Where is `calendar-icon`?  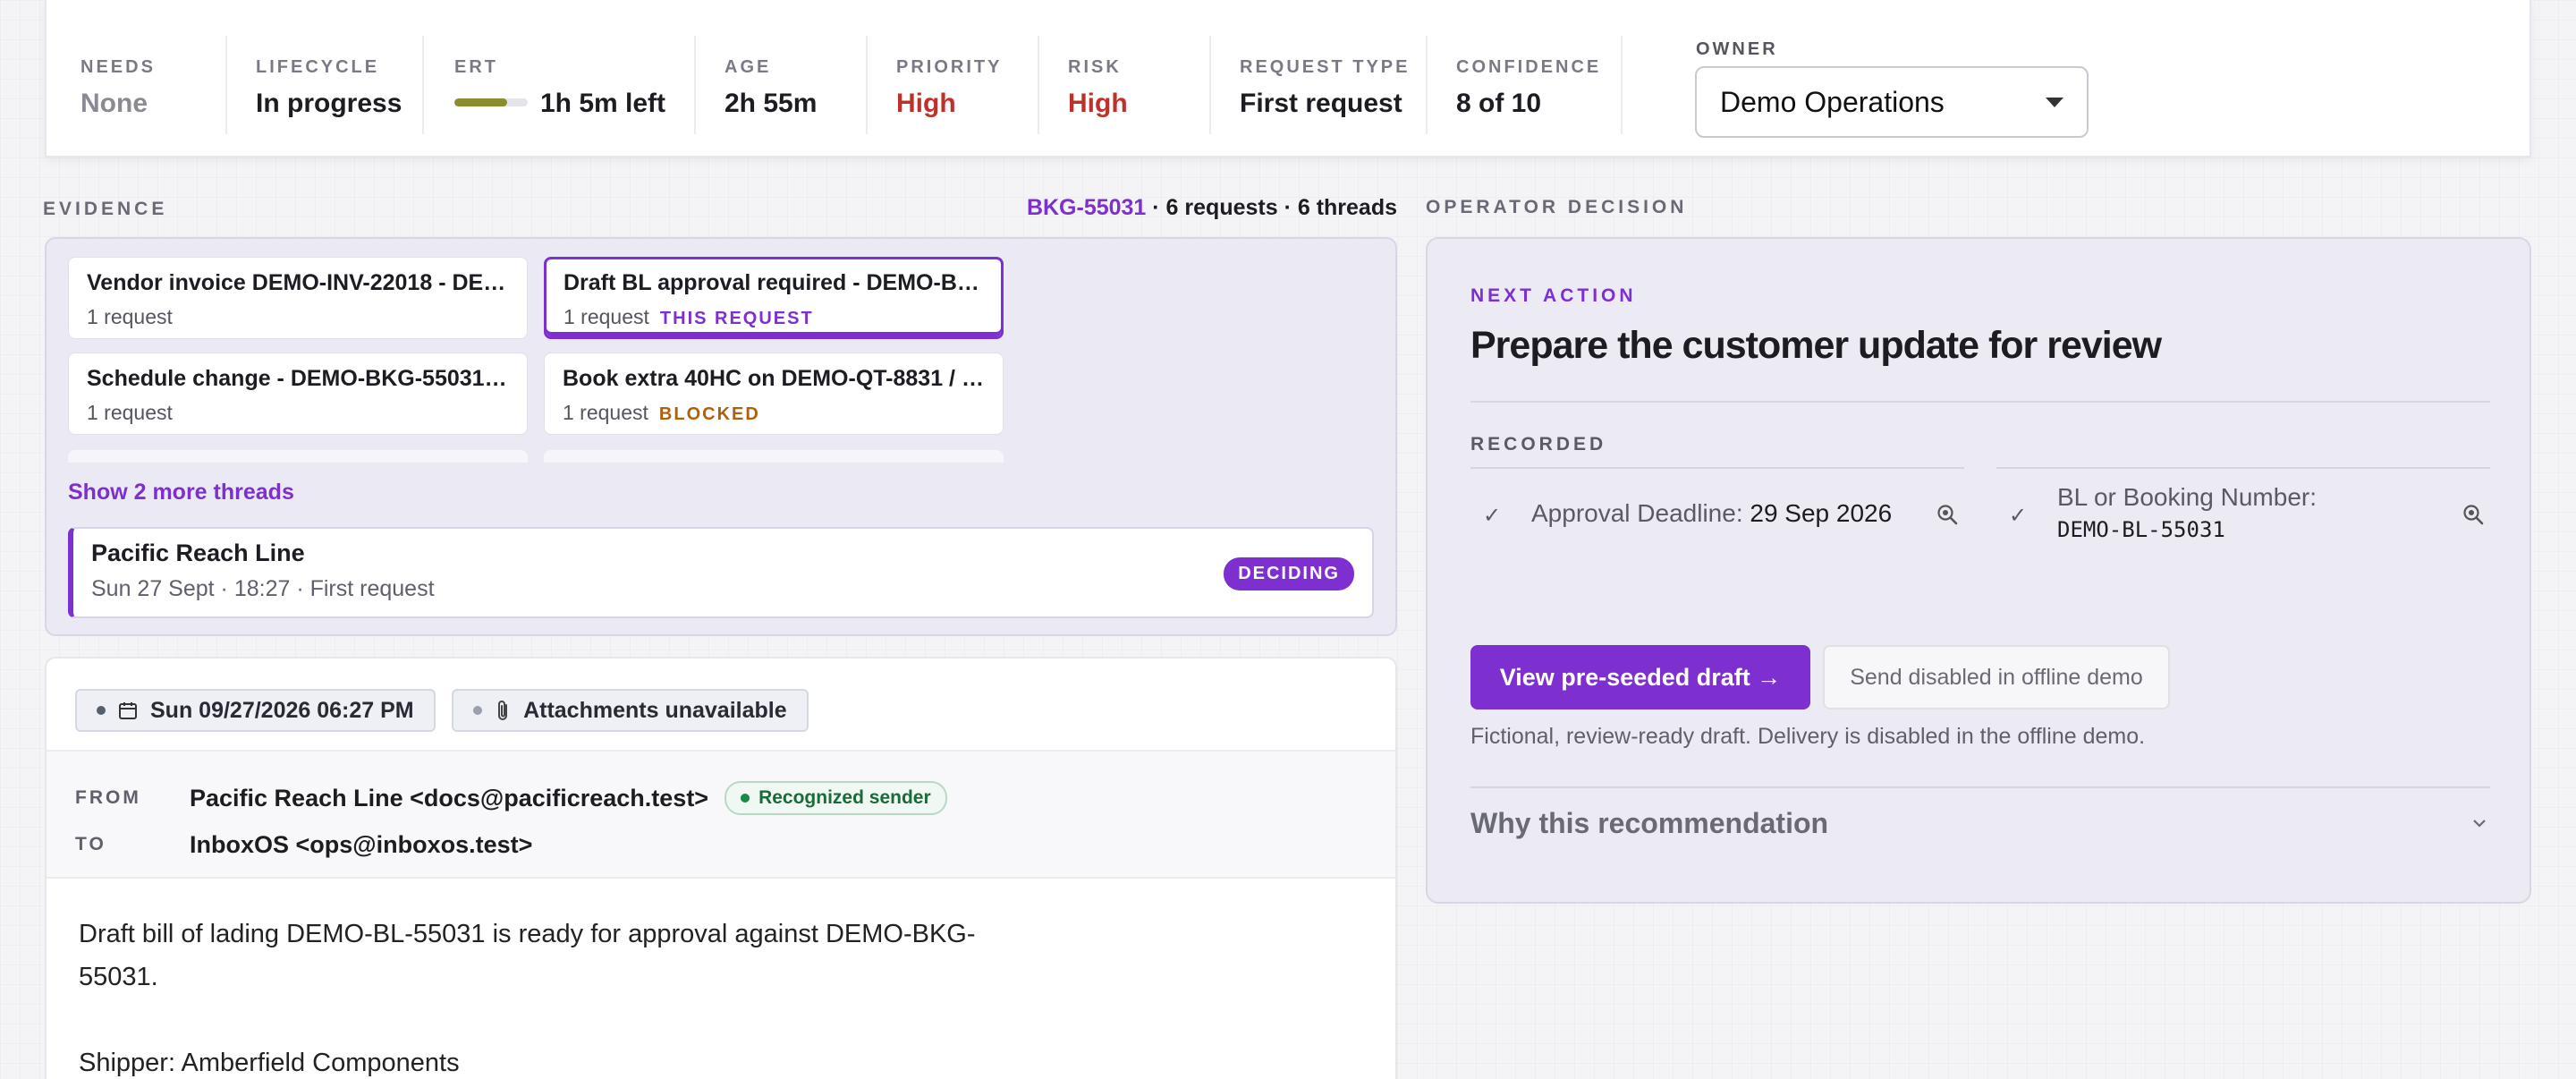 calendar-icon is located at coordinates (128, 710).